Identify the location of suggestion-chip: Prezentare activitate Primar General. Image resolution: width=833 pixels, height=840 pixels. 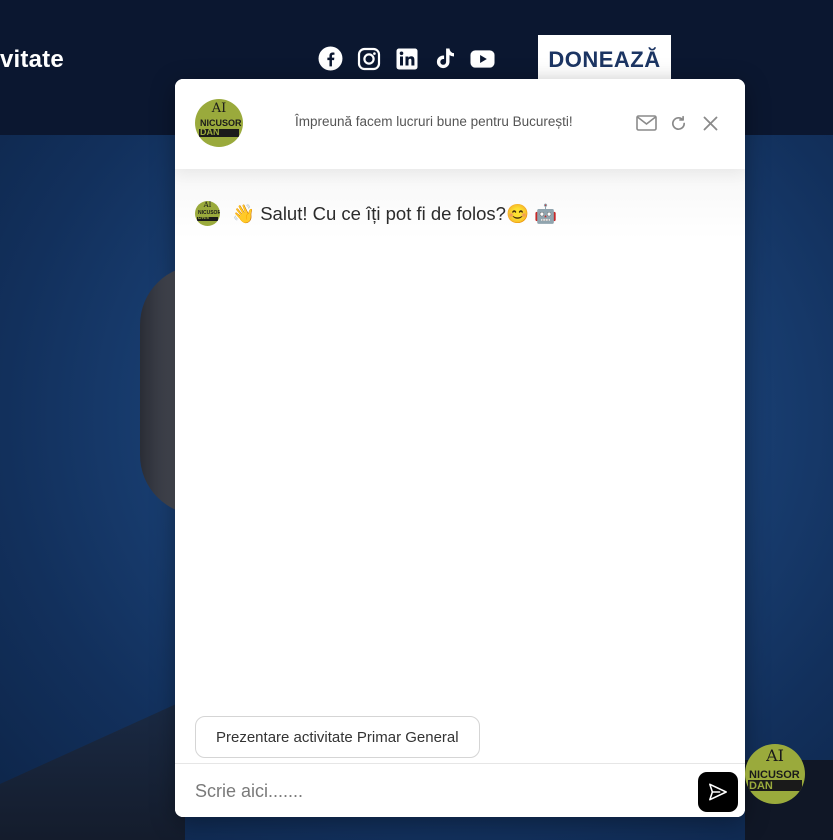
(337, 737).